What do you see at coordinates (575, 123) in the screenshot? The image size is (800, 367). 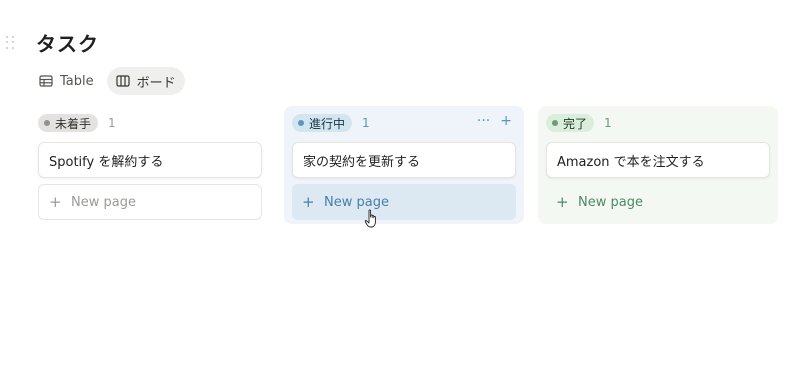 I see `status-label: 完了` at bounding box center [575, 123].